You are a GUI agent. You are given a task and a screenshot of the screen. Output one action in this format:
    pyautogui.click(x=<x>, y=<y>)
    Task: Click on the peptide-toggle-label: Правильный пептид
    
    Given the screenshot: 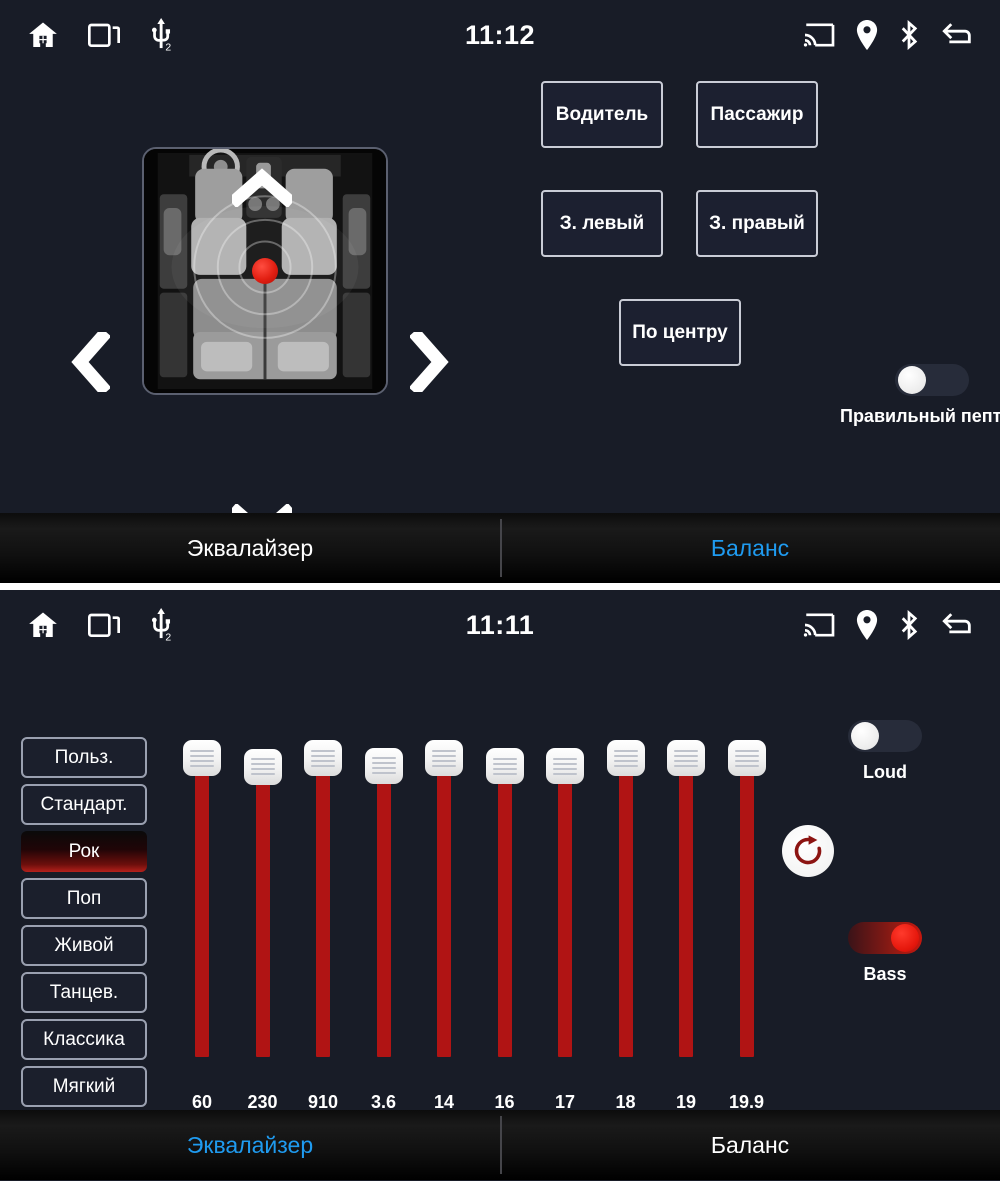 What is the action you would take?
    pyautogui.click(x=920, y=416)
    